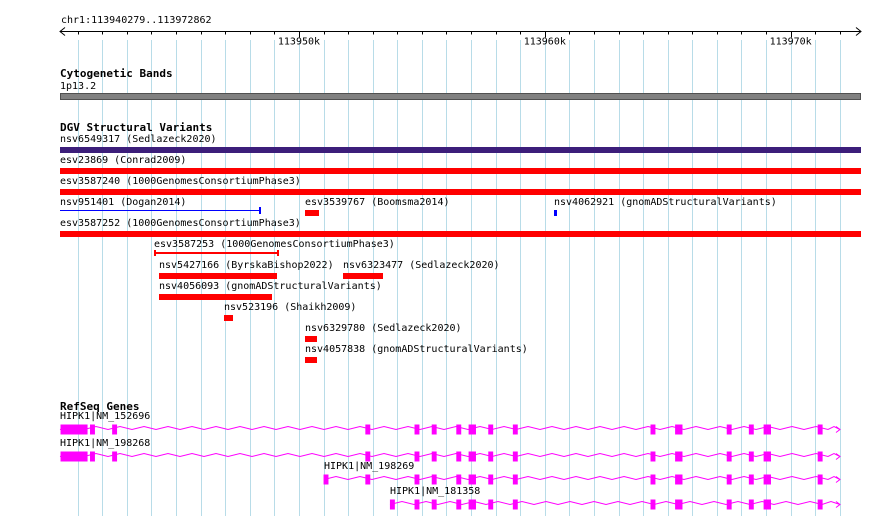 This screenshot has width=890, height=525. I want to click on variant-label: nsv5427166 (ByrskaBishop2022), so click(246, 265).